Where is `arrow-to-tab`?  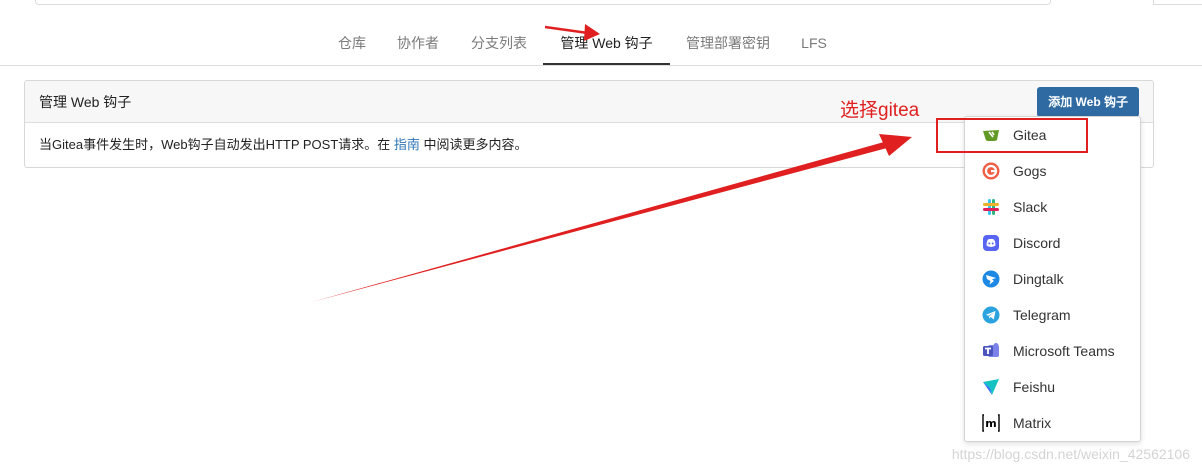
arrow-to-tab is located at coordinates (572, 32).